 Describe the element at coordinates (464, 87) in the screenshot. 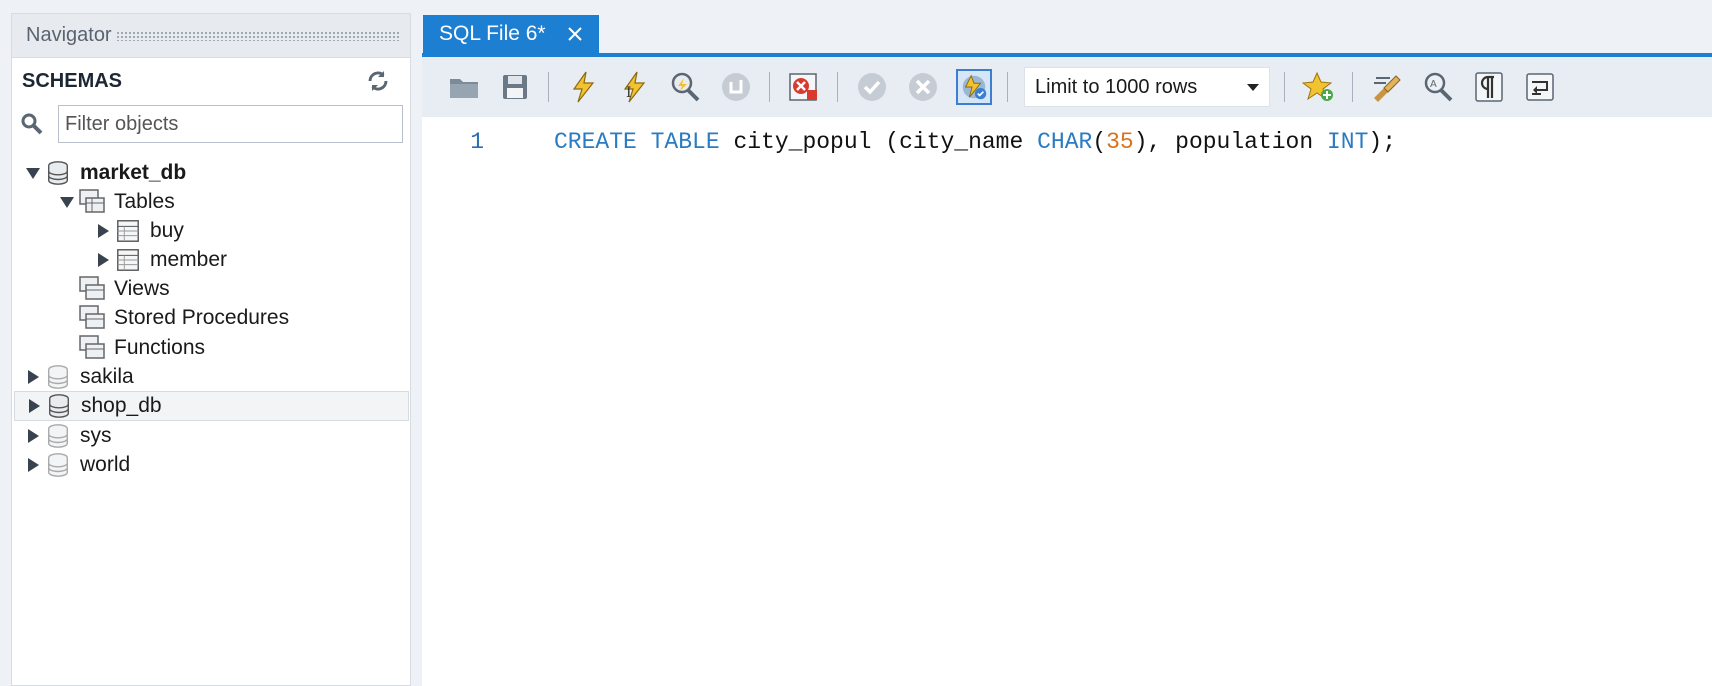

I see `open-folder-icon` at that location.